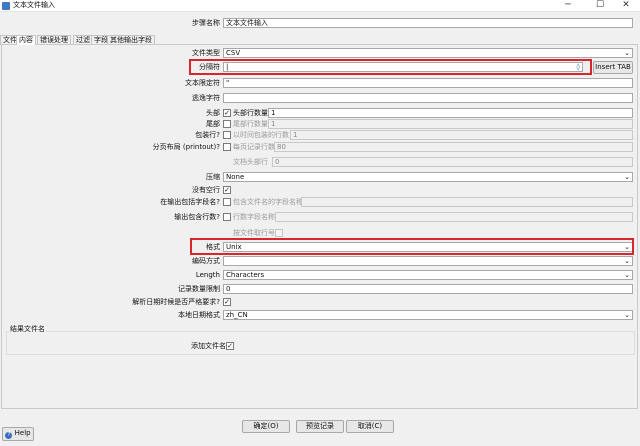 The width and height of the screenshot is (640, 446). What do you see at coordinates (213, 113) in the screenshot?
I see `header-label: 头部` at bounding box center [213, 113].